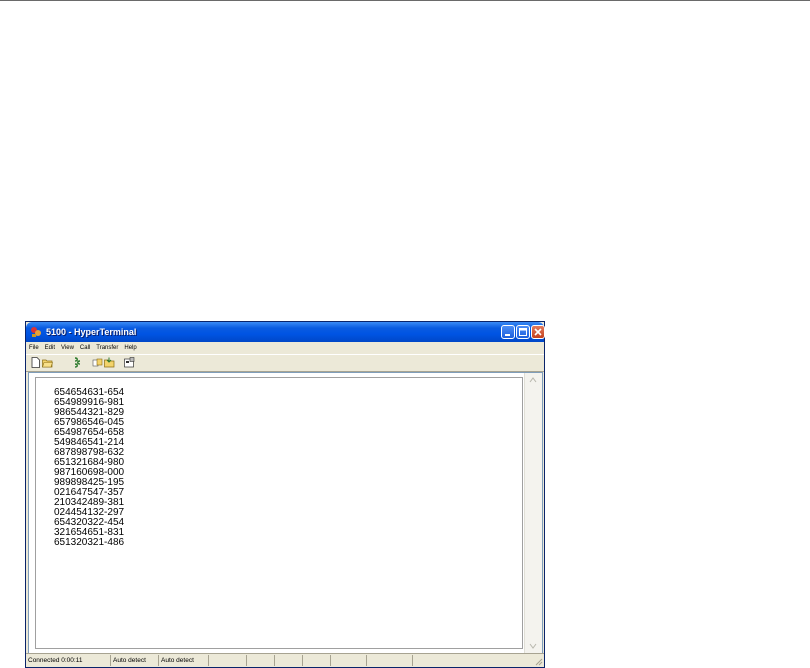 Image resolution: width=810 pixels, height=668 pixels. Describe the element at coordinates (285, 348) in the screenshot. I see `menu-bar: File Edit View Call Transfer Help` at that location.